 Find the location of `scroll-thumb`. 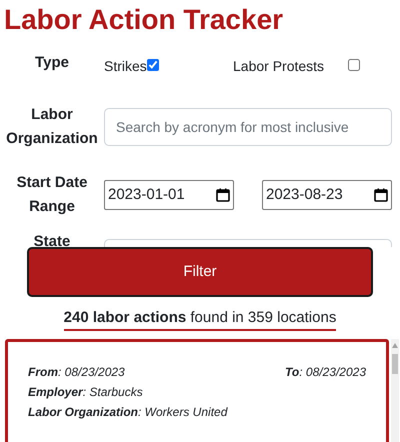

scroll-thumb is located at coordinates (395, 364).